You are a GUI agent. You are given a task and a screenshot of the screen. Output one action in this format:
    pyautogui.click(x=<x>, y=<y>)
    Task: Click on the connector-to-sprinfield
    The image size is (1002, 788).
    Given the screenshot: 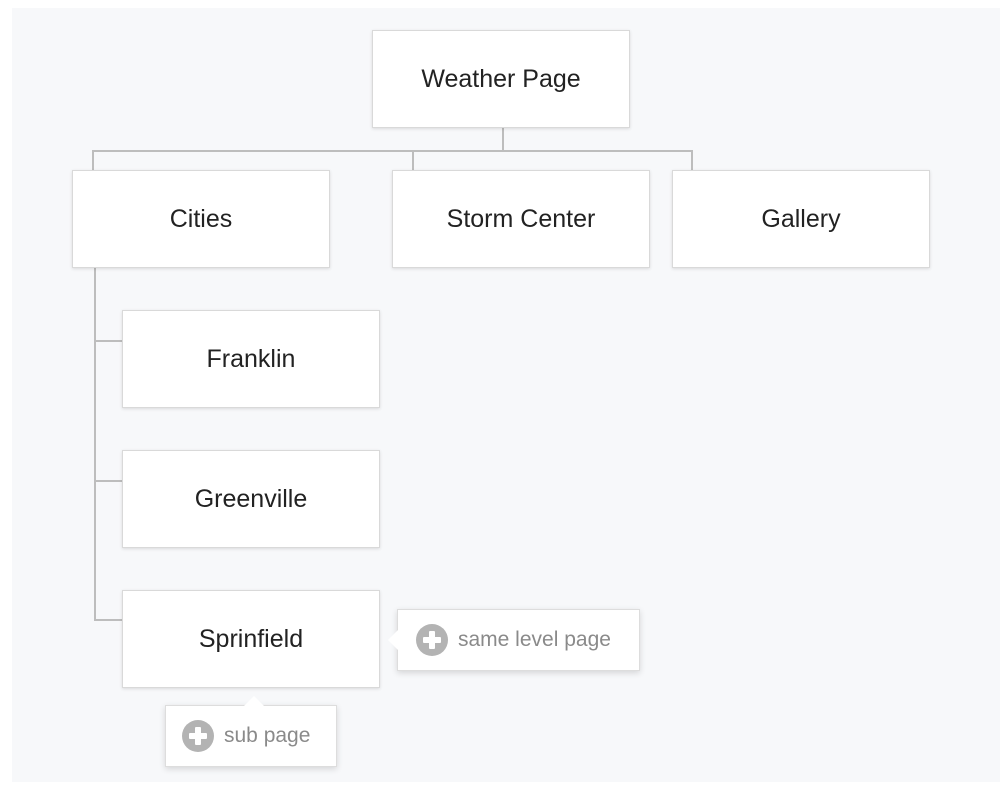 What is the action you would take?
    pyautogui.click(x=109, y=620)
    